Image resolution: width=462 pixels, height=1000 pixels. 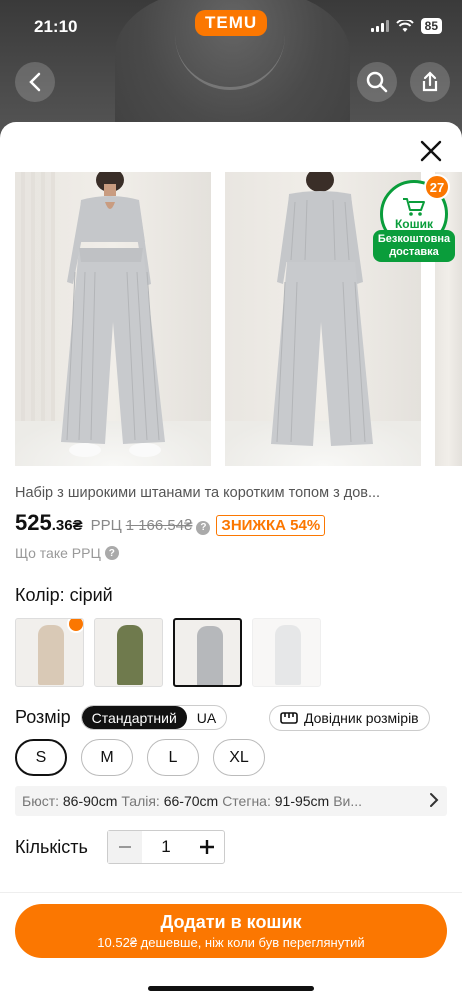 I want to click on bust-label: Бюст:, so click(x=40, y=801).